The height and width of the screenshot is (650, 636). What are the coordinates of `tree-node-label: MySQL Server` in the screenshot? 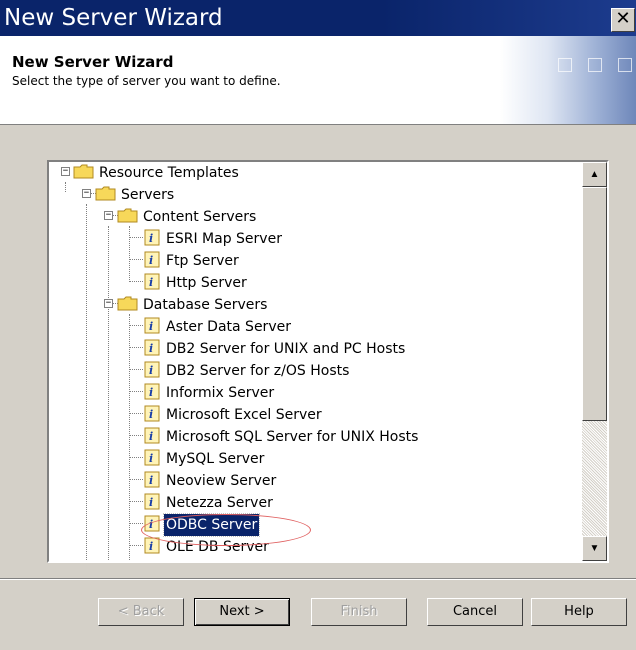 It's located at (215, 459).